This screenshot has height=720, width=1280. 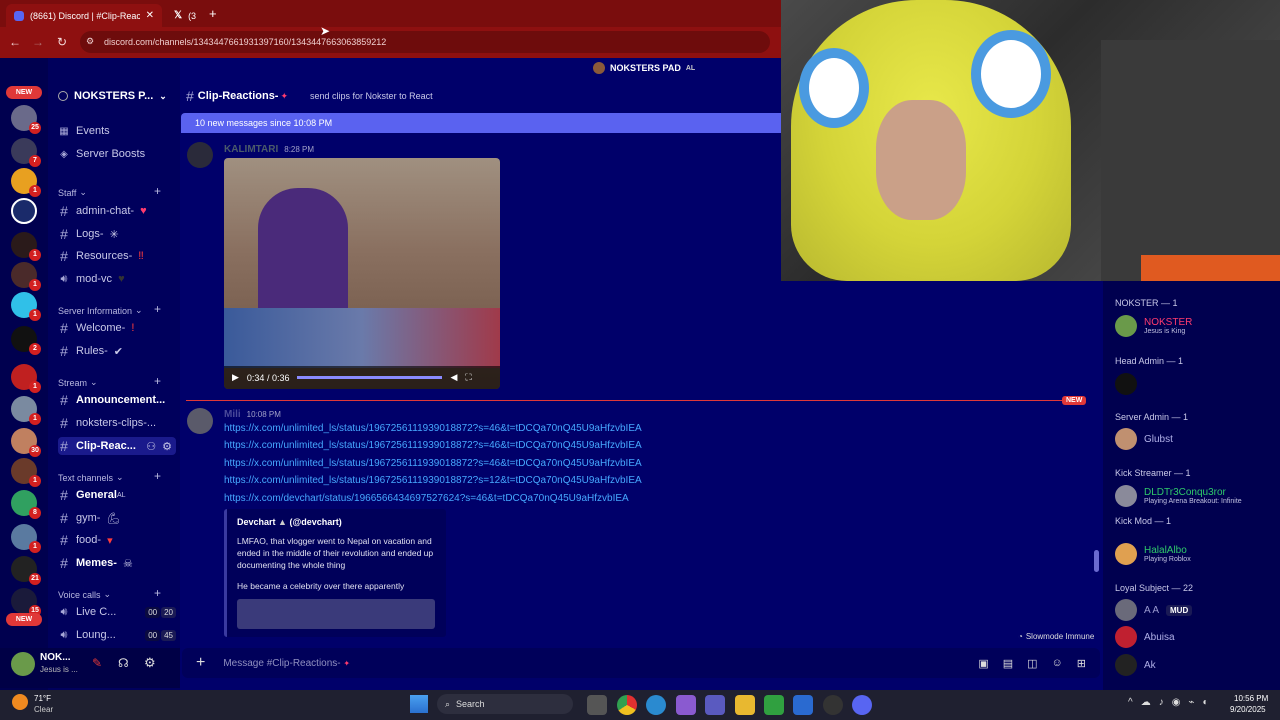 I want to click on attach-plus-icon: +, so click(x=200, y=663).